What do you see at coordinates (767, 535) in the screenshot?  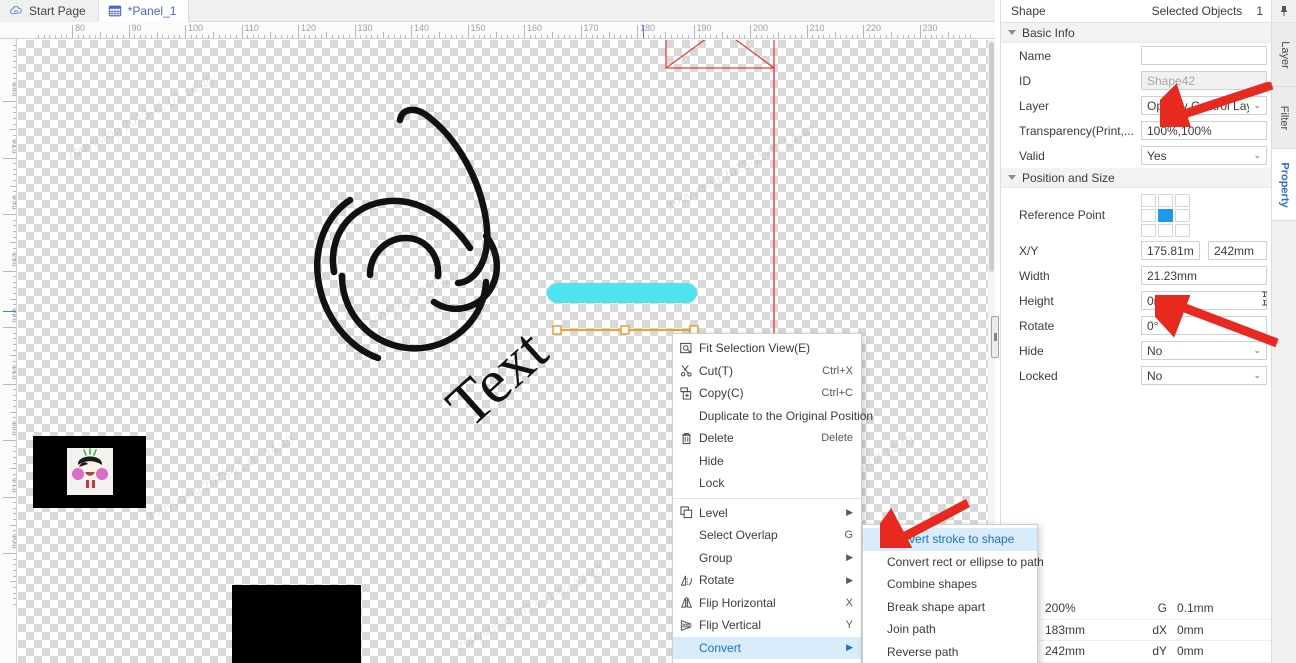 I see `menu-item-select-overlap: Select Overlap G` at bounding box center [767, 535].